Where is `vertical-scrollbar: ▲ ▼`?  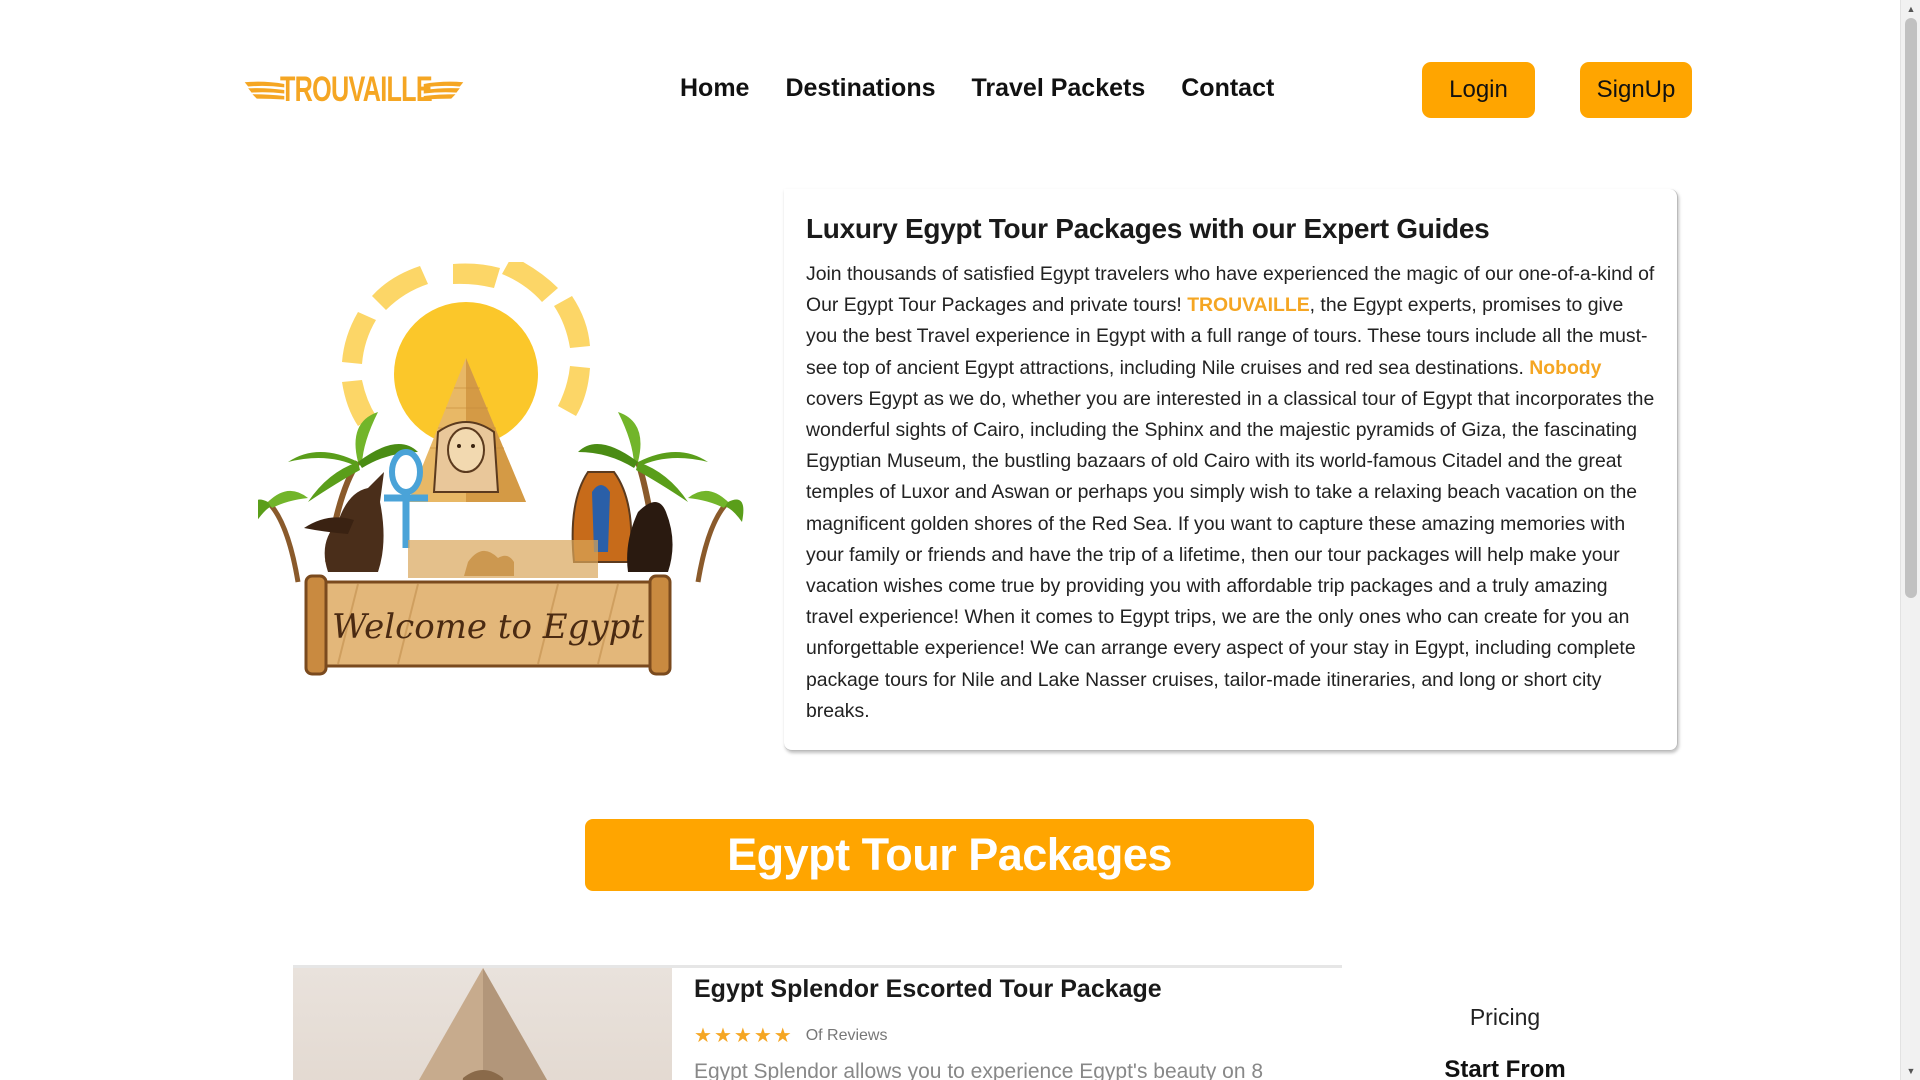
vertical-scrollbar: ▲ ▼ is located at coordinates (1910, 540).